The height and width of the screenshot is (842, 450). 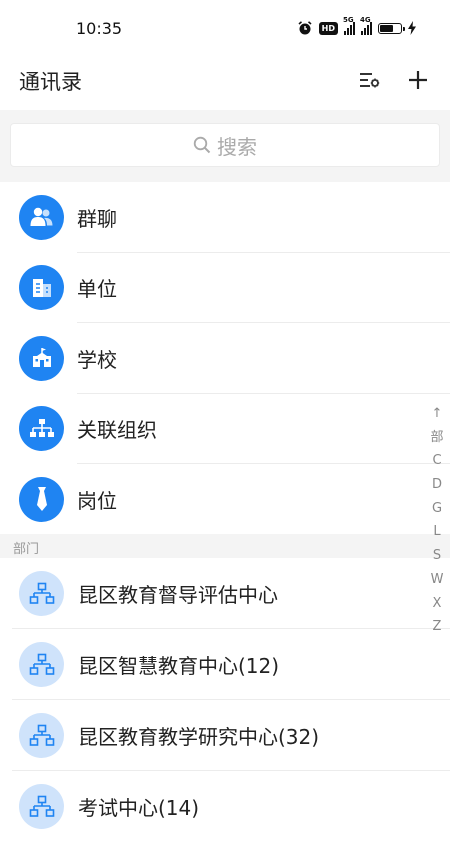 I want to click on menu-item-label: 学校, so click(x=97, y=359).